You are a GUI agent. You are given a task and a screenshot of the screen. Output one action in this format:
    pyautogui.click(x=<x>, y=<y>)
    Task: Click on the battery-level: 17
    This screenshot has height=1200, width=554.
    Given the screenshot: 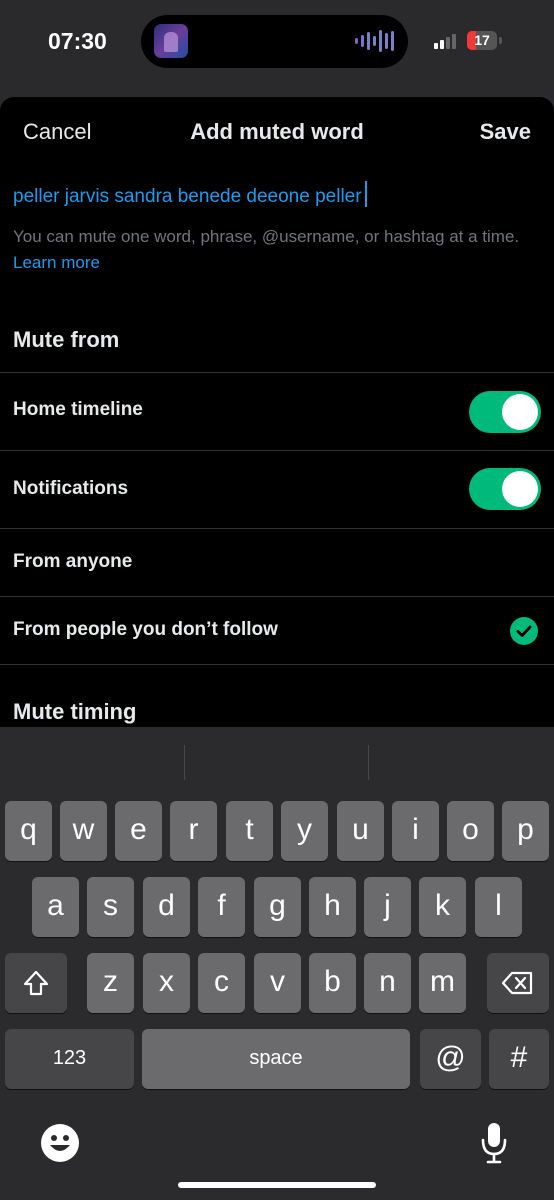 What is the action you would take?
    pyautogui.click(x=482, y=40)
    